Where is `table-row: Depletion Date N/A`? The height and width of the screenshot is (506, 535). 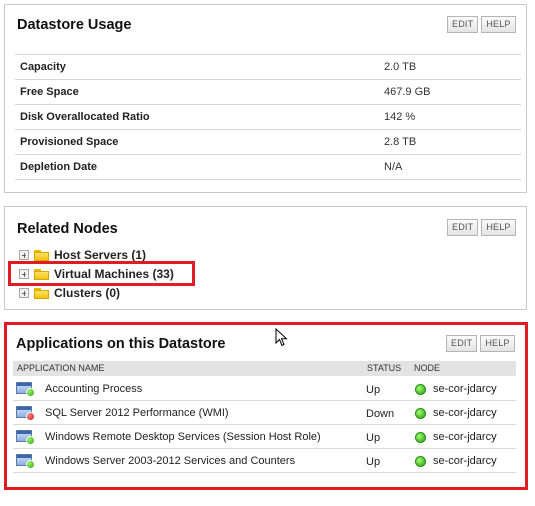 table-row: Depletion Date N/A is located at coordinates (268, 167).